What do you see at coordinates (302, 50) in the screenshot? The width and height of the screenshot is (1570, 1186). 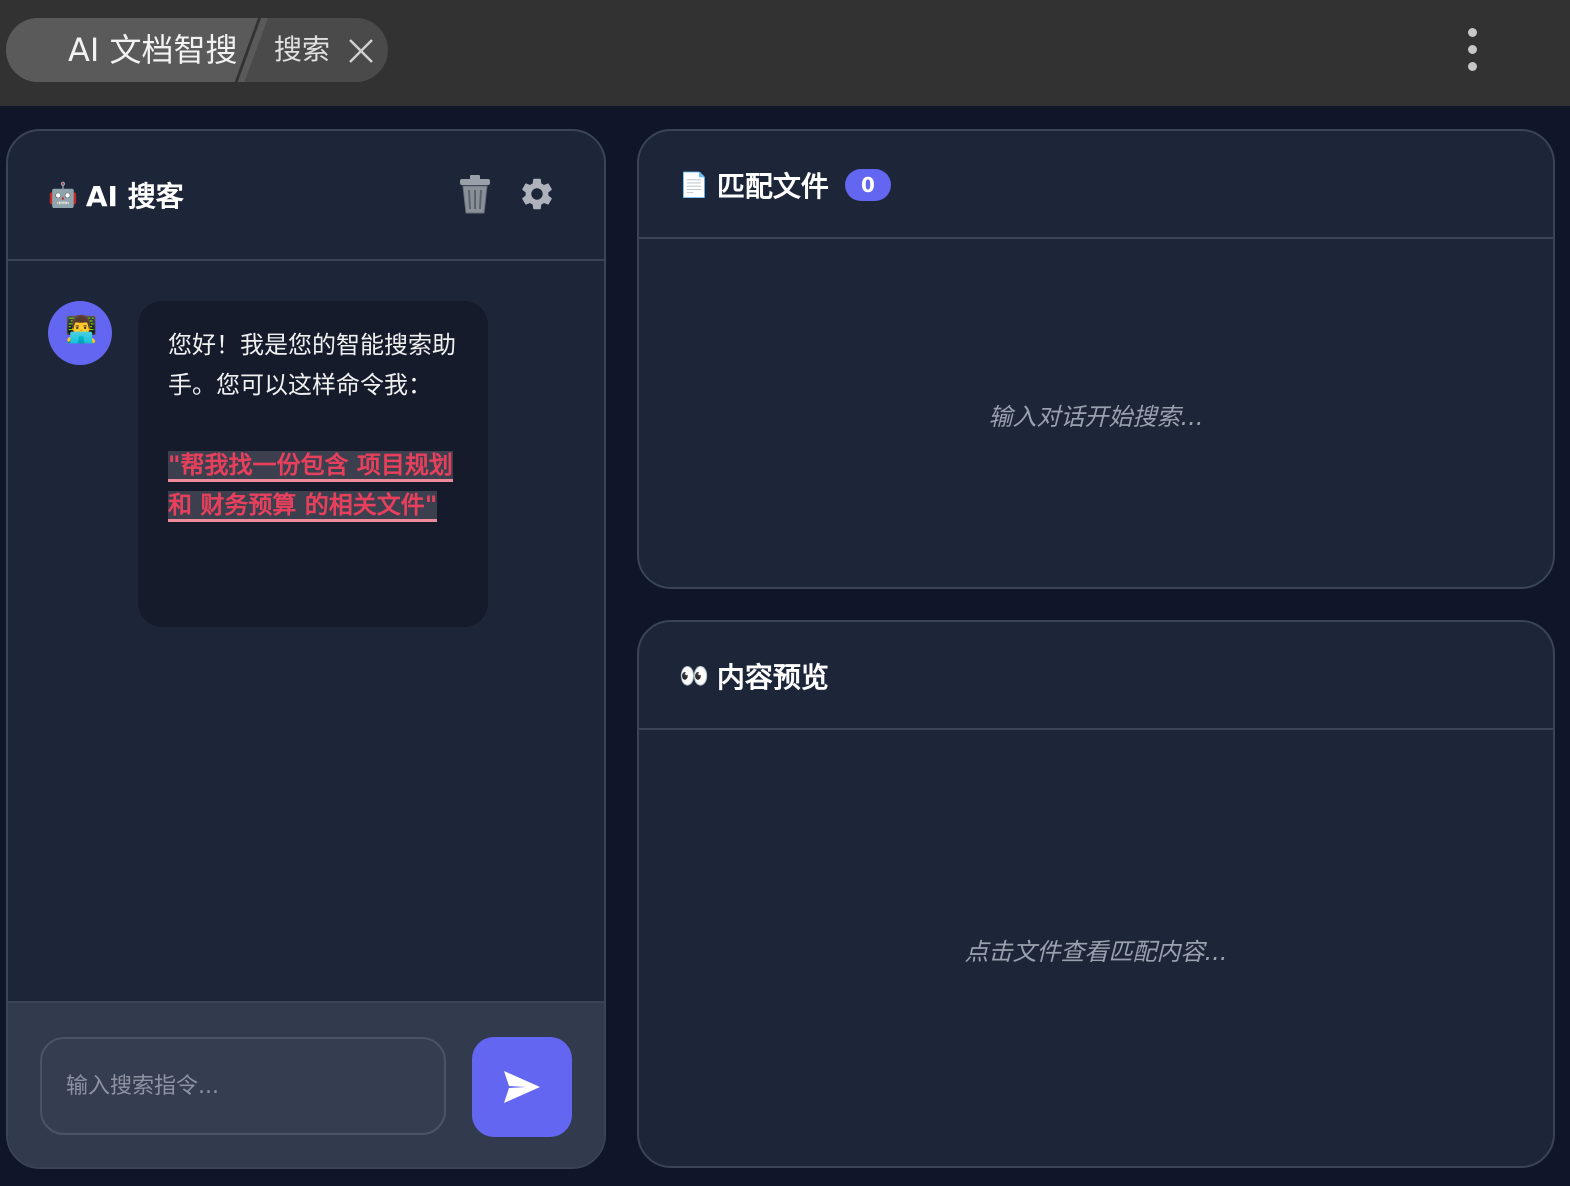 I see `tab-search: 搜索` at bounding box center [302, 50].